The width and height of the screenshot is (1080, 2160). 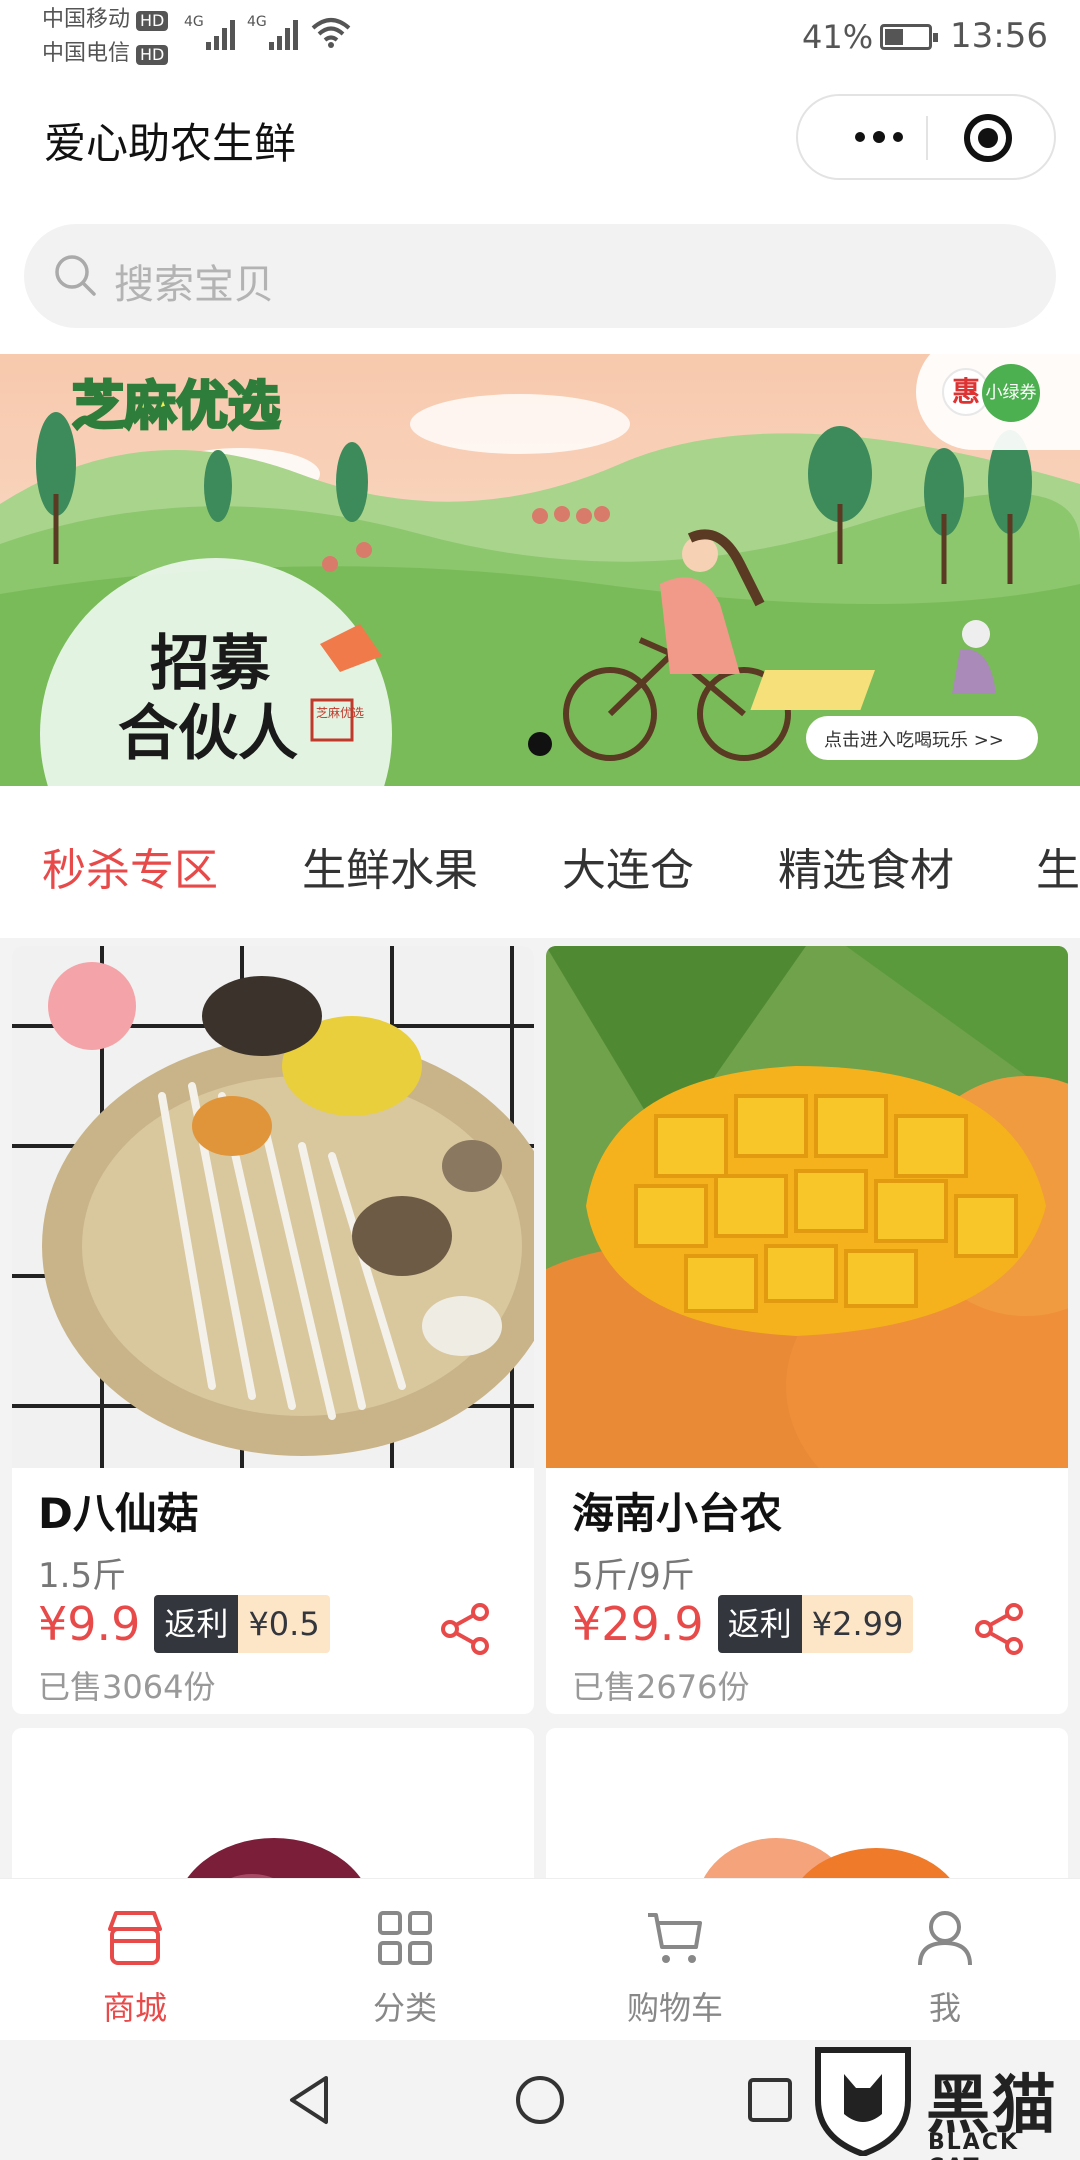 I want to click on sold-count: 已售3064份, so click(x=127, y=1687).